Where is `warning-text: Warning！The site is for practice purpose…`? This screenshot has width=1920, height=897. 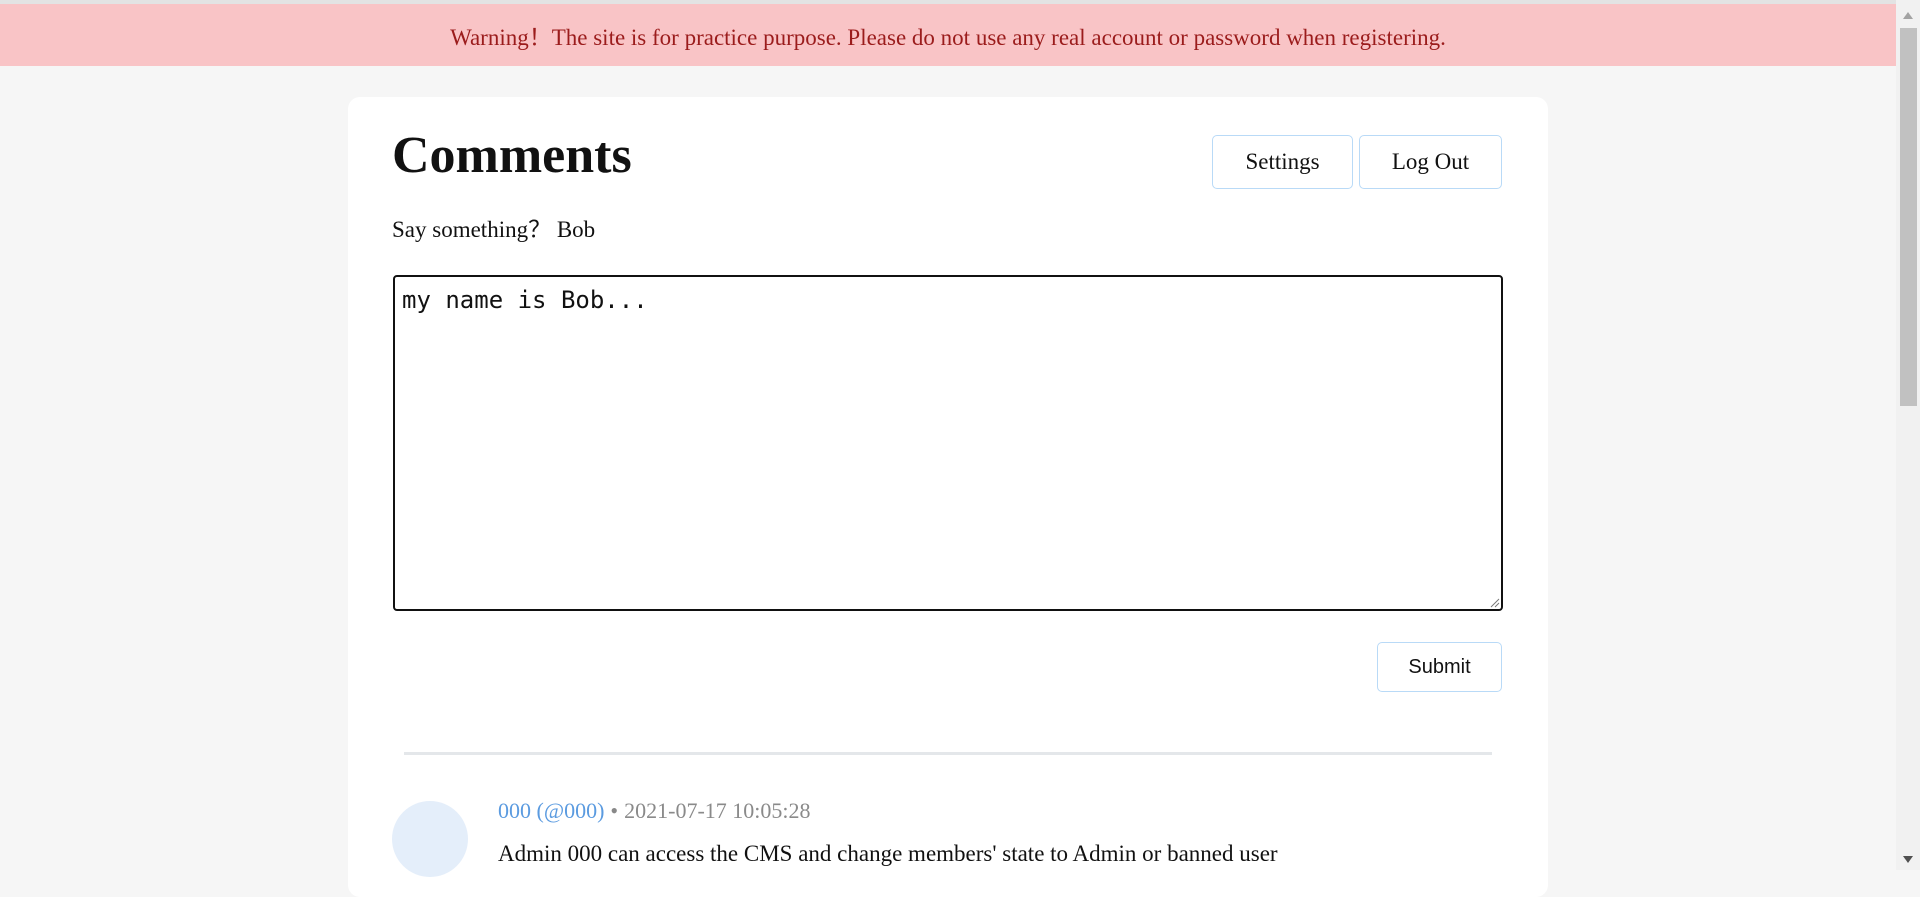
warning-text: Warning！The site is for practice purpose… is located at coordinates (948, 37).